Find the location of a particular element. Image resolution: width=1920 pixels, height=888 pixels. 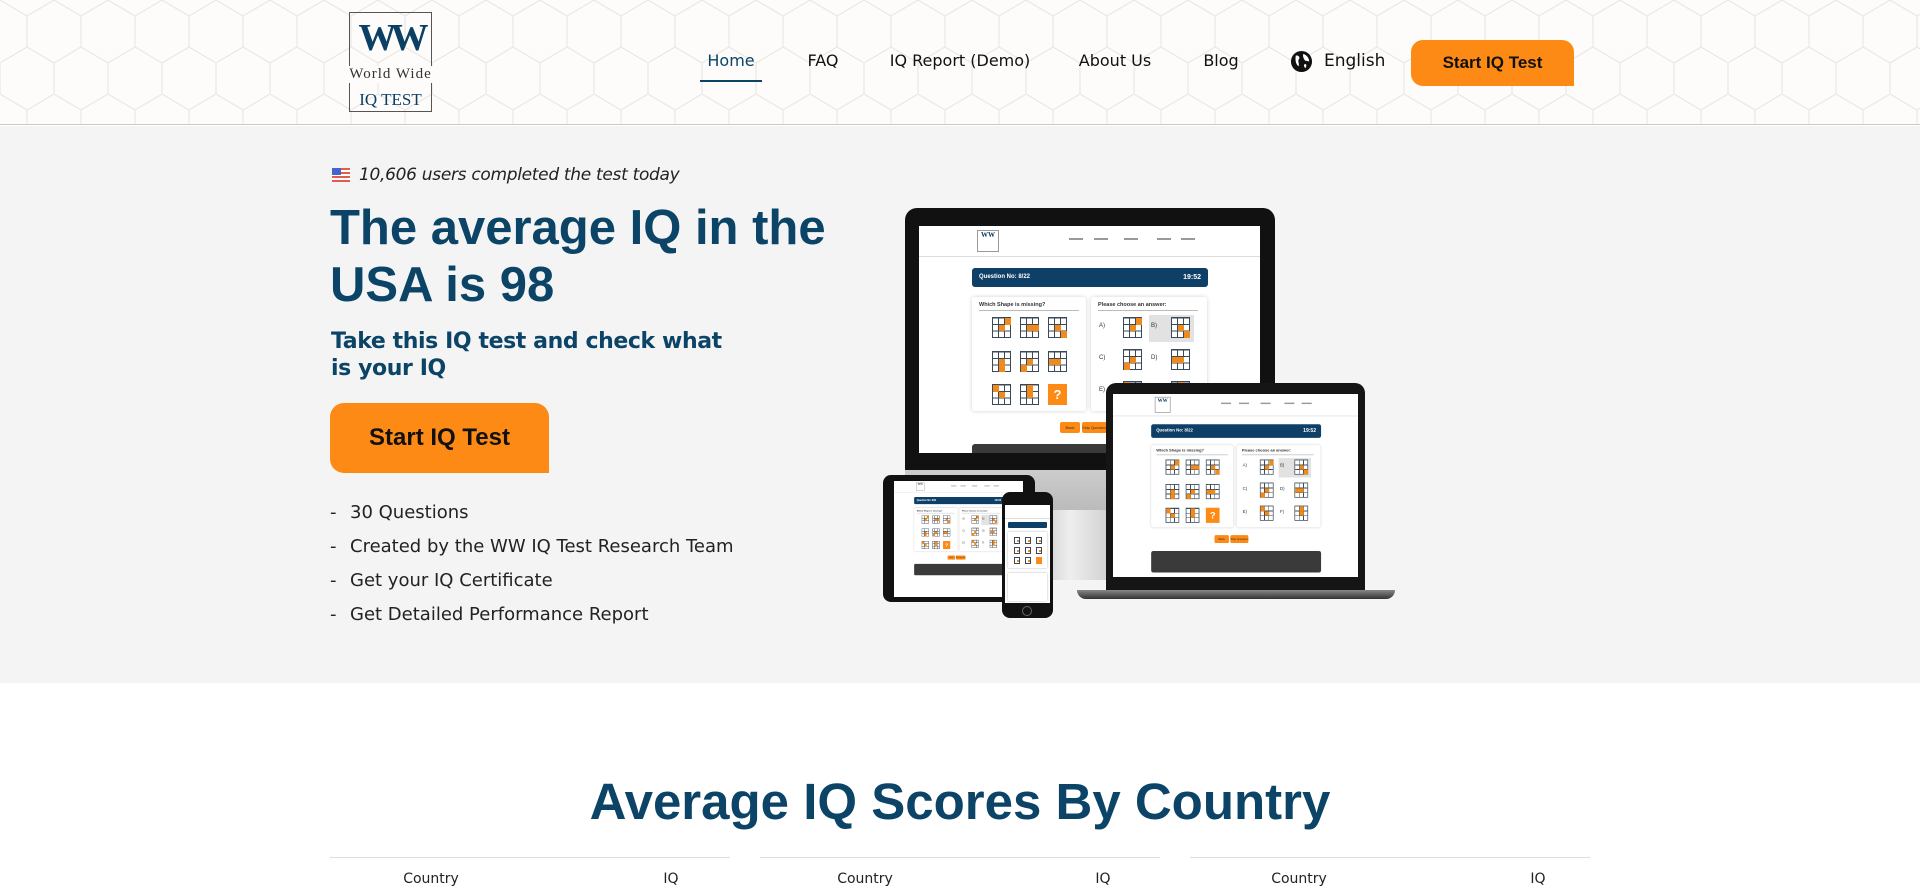

answer-option-label: B) is located at coordinates (1282, 466).